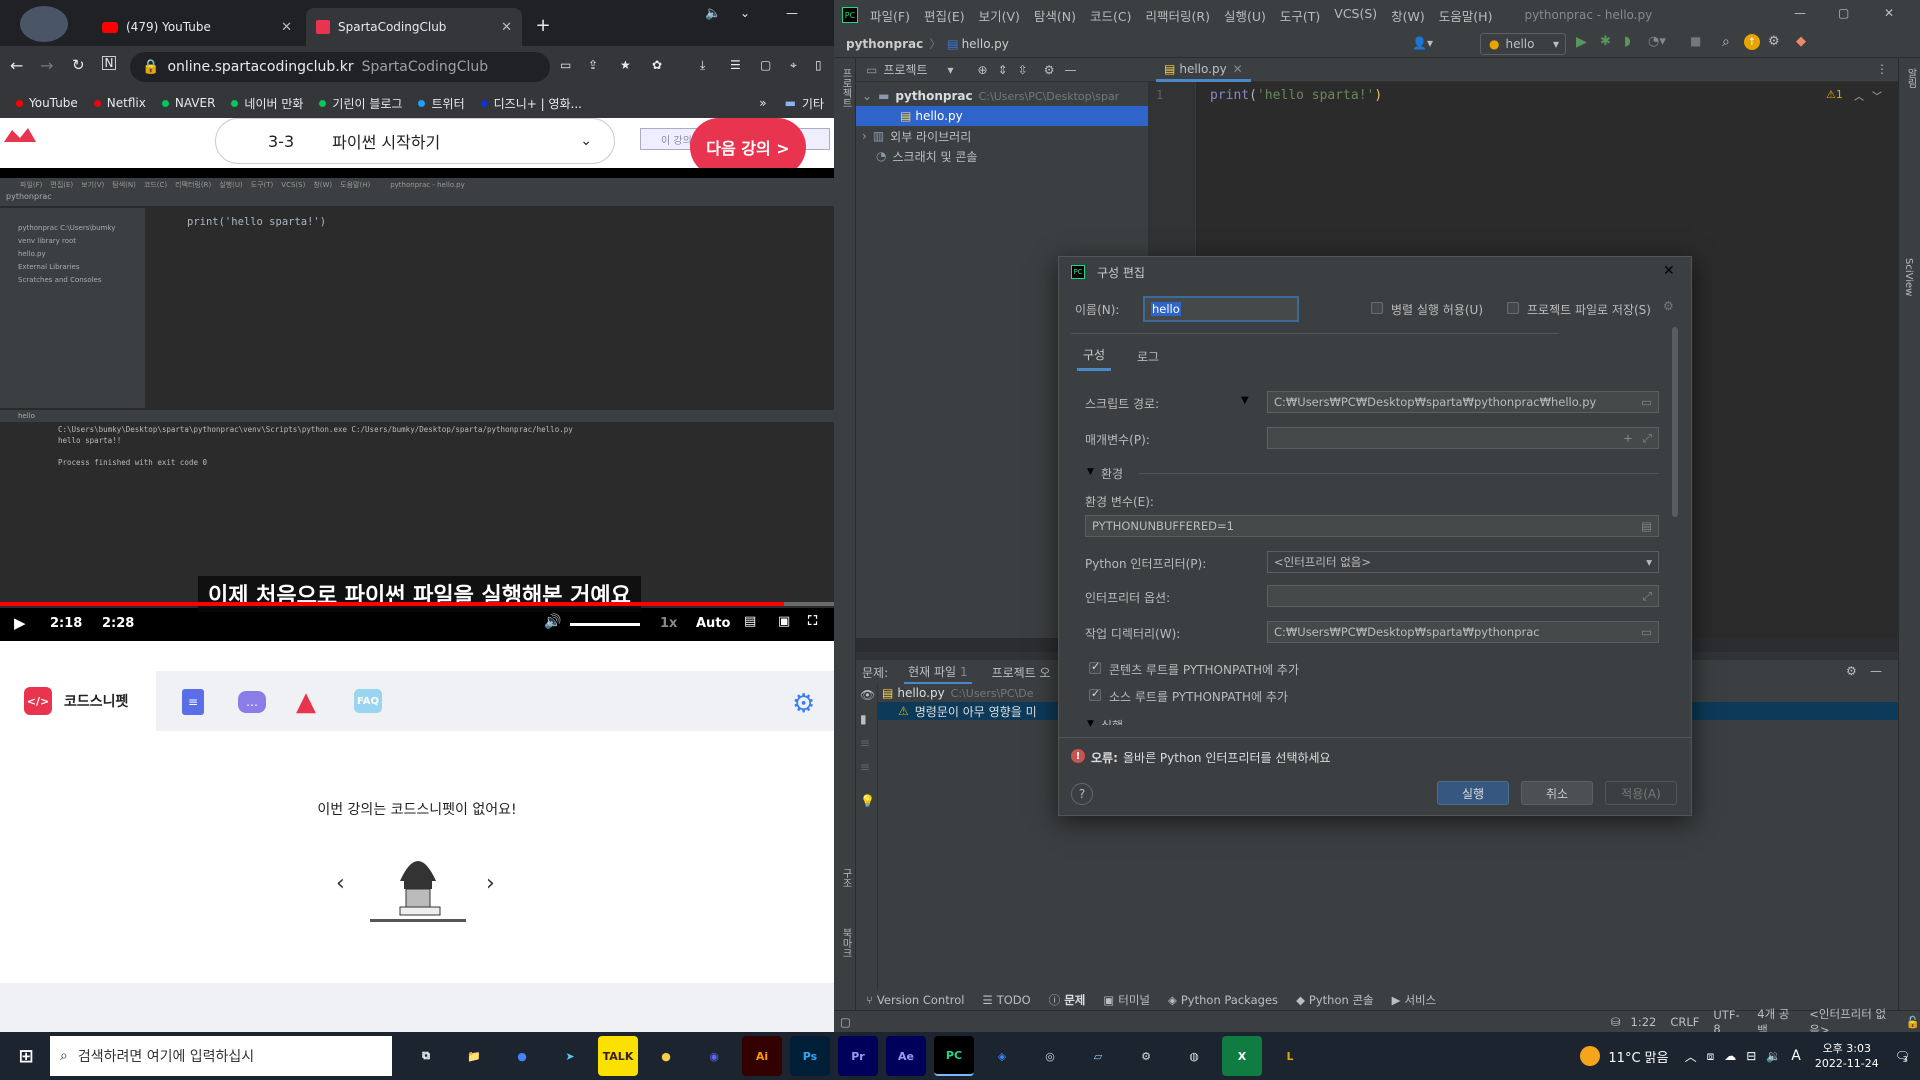 The width and height of the screenshot is (1920, 1080). Describe the element at coordinates (1684, 1022) in the screenshot. I see `status-lineend: CRLF` at that location.